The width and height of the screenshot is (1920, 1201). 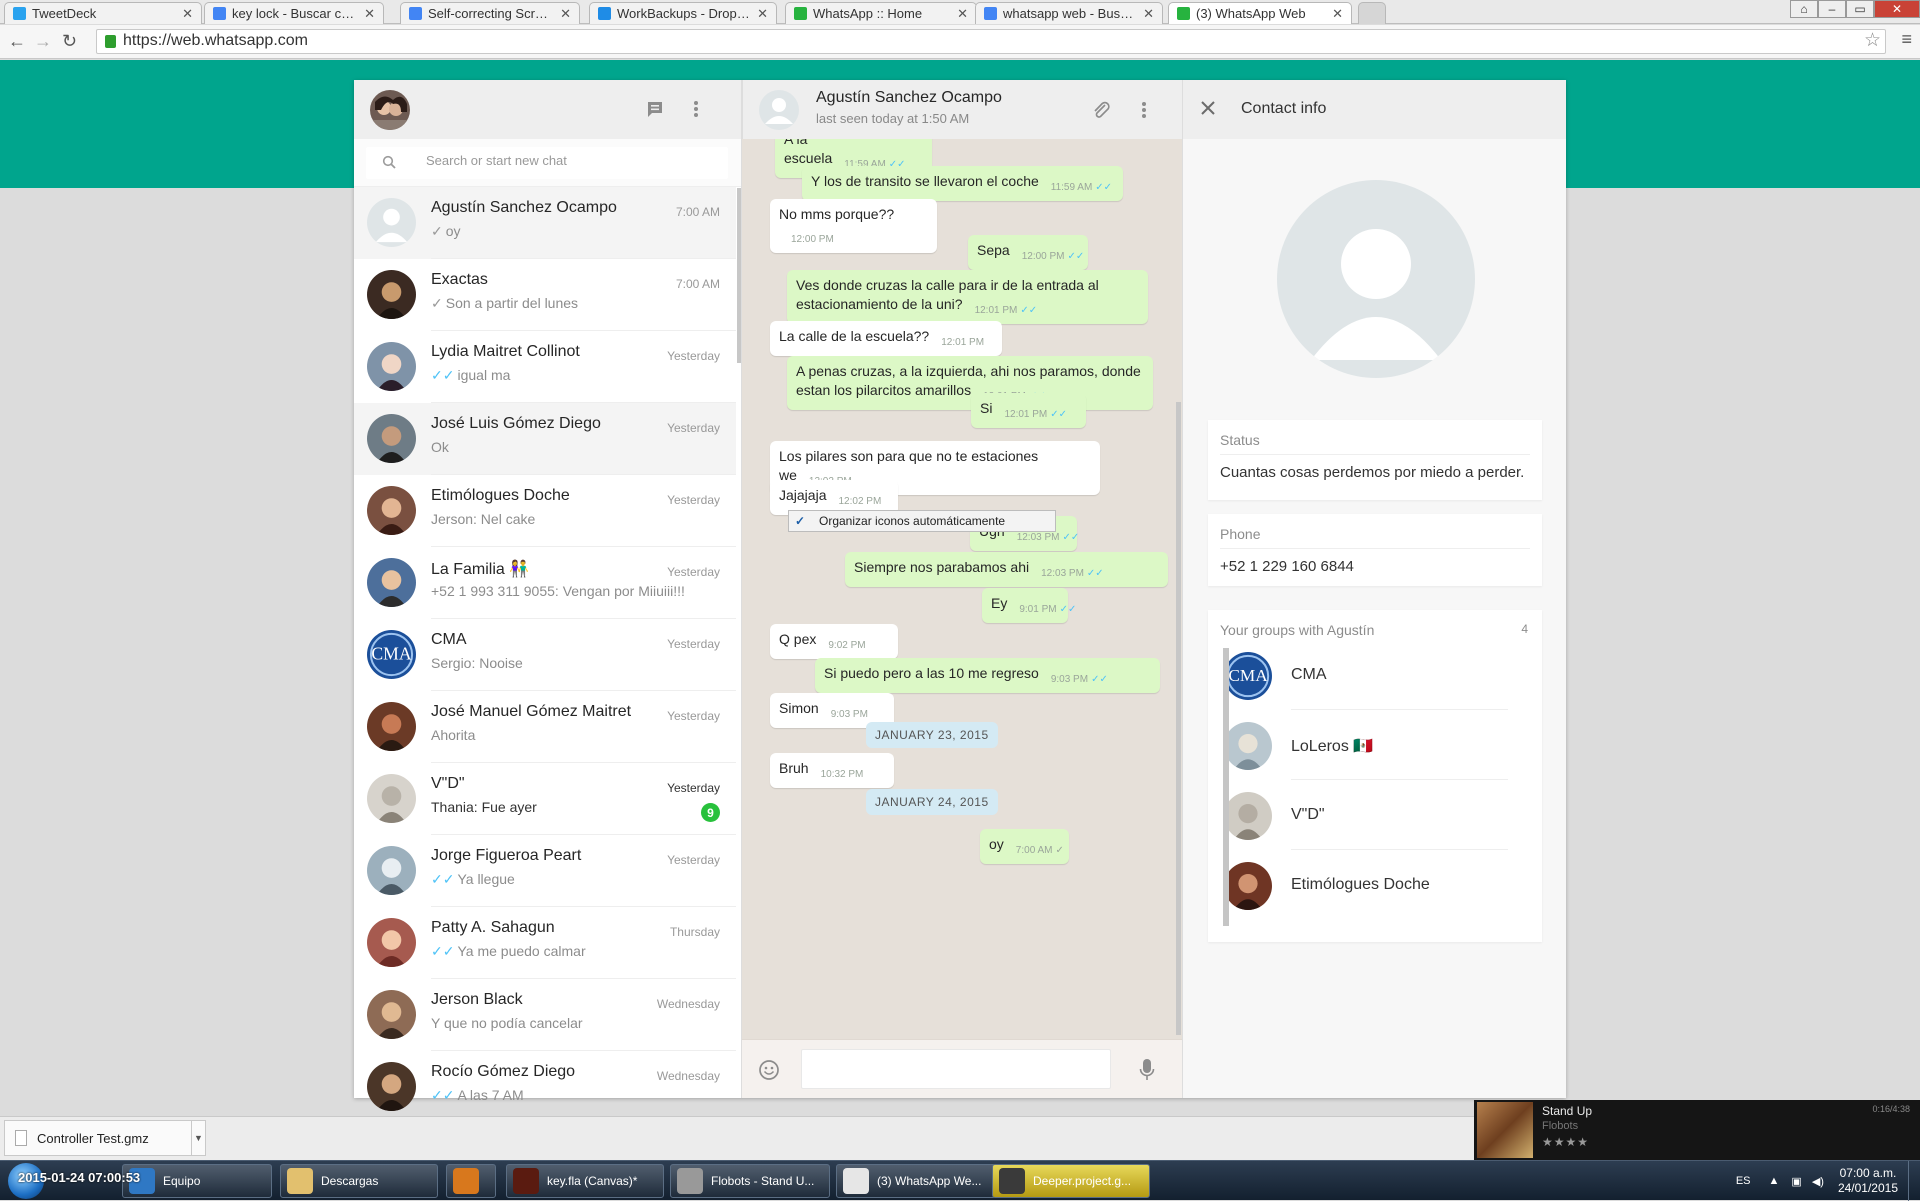 I want to click on chat-list-item: José Luis Gómez Diego Yesterday Ok, so click(x=545, y=439).